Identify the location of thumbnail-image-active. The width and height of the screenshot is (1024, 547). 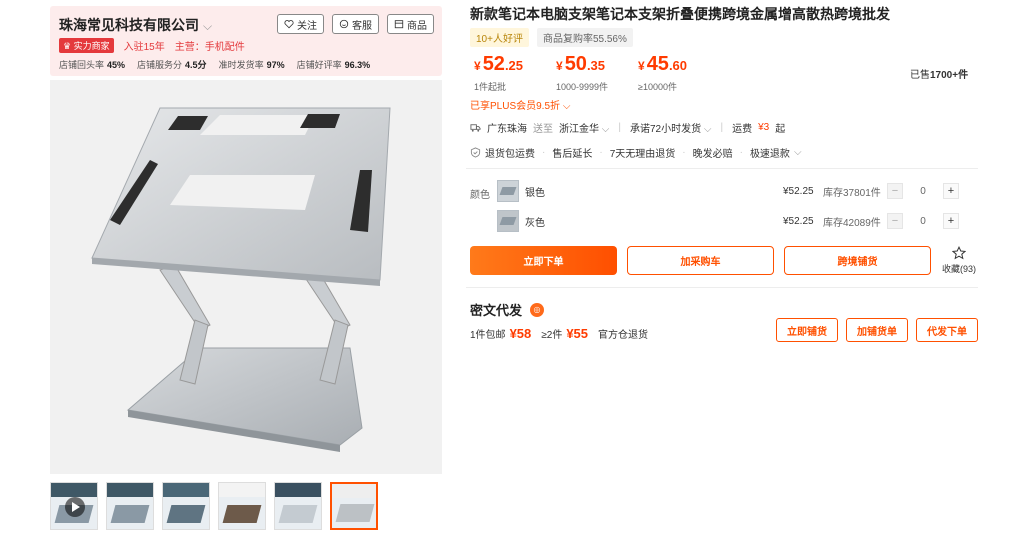
(354, 506).